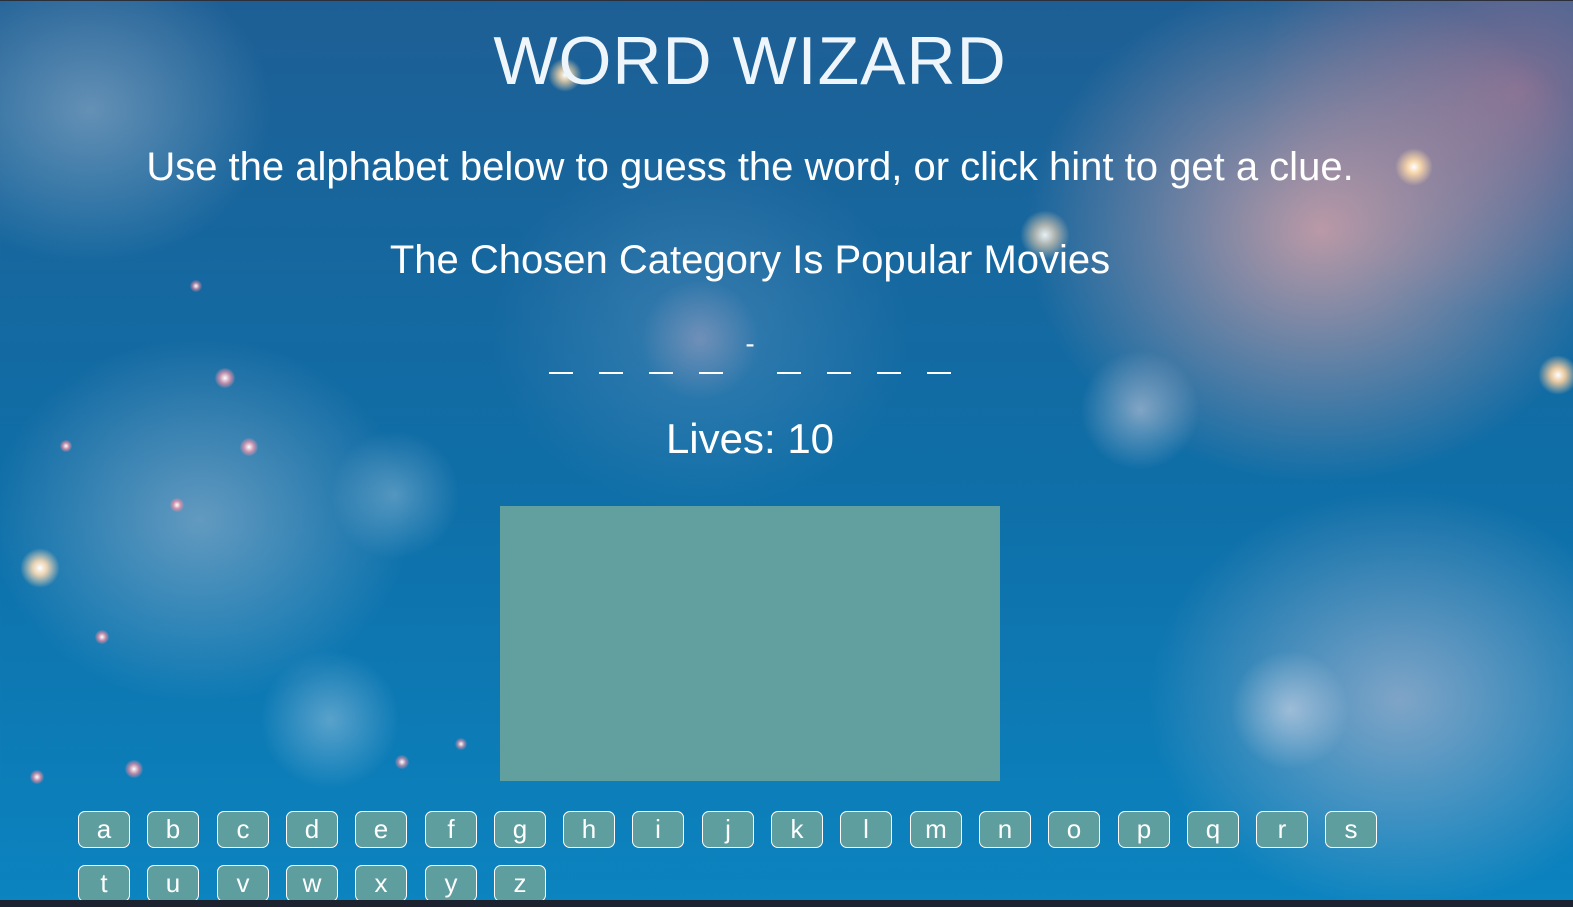 The image size is (1573, 907). I want to click on lives-counter: Lives: 10, so click(750, 438).